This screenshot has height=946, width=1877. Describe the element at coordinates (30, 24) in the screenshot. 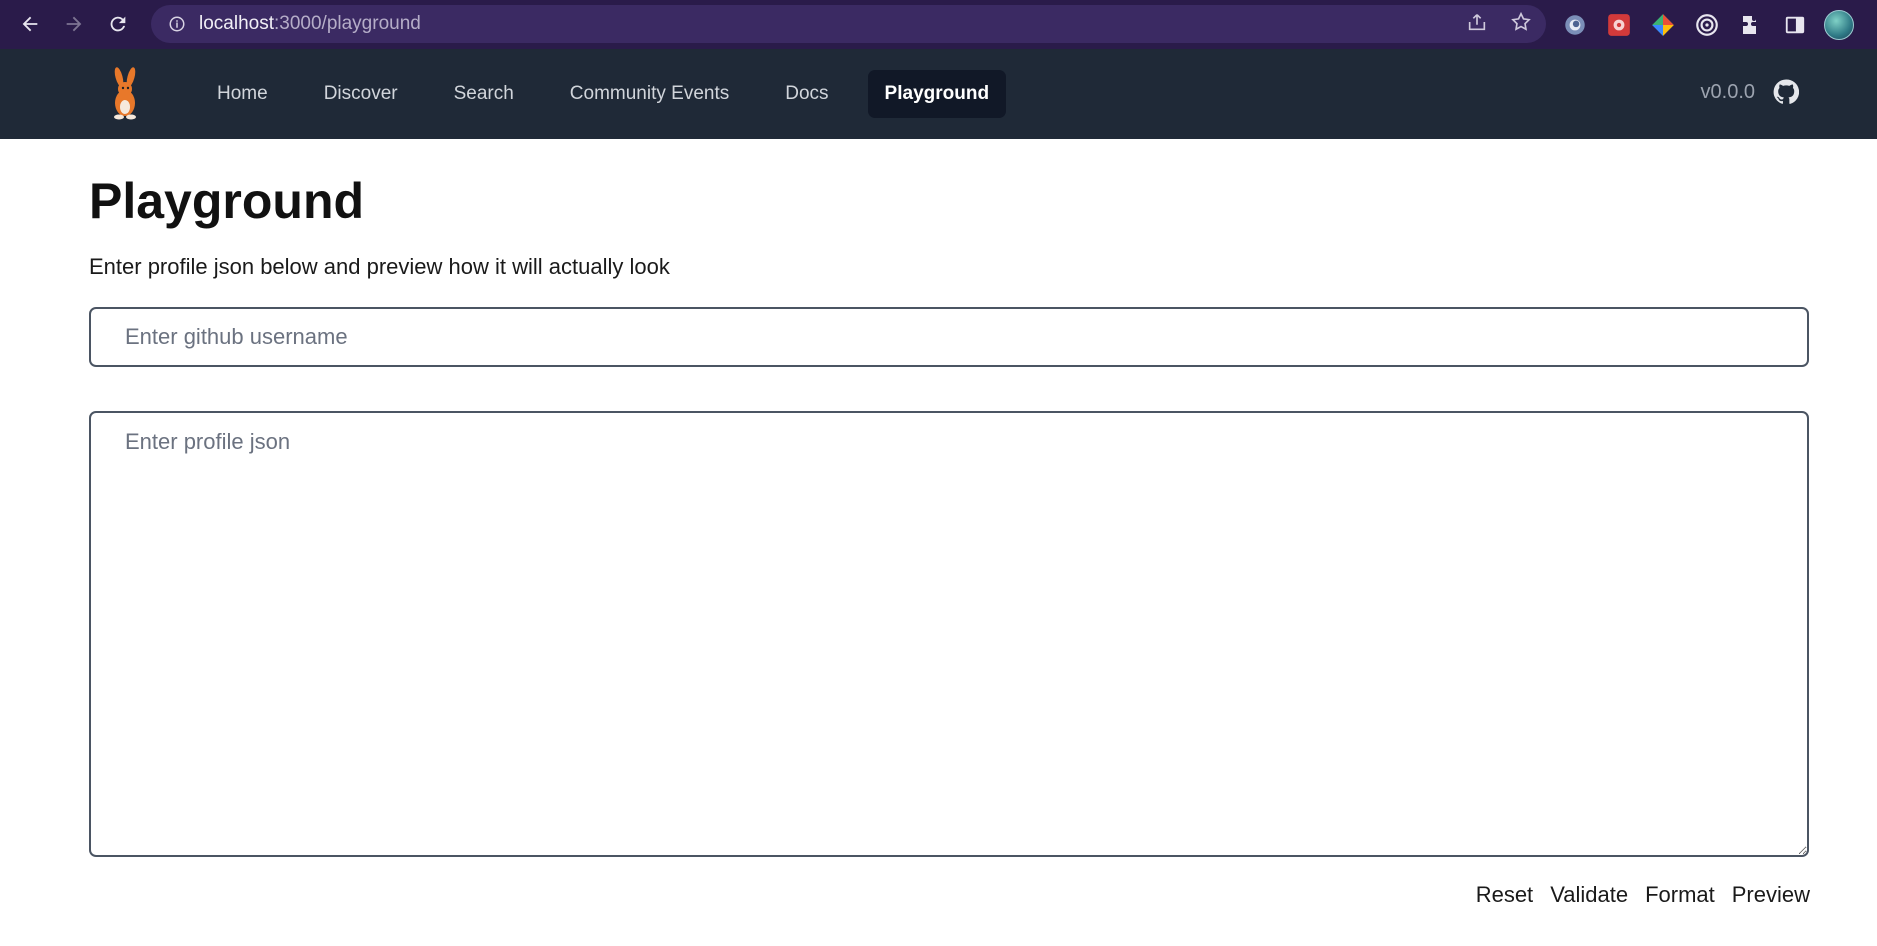

I see `back-arrow-icon` at that location.